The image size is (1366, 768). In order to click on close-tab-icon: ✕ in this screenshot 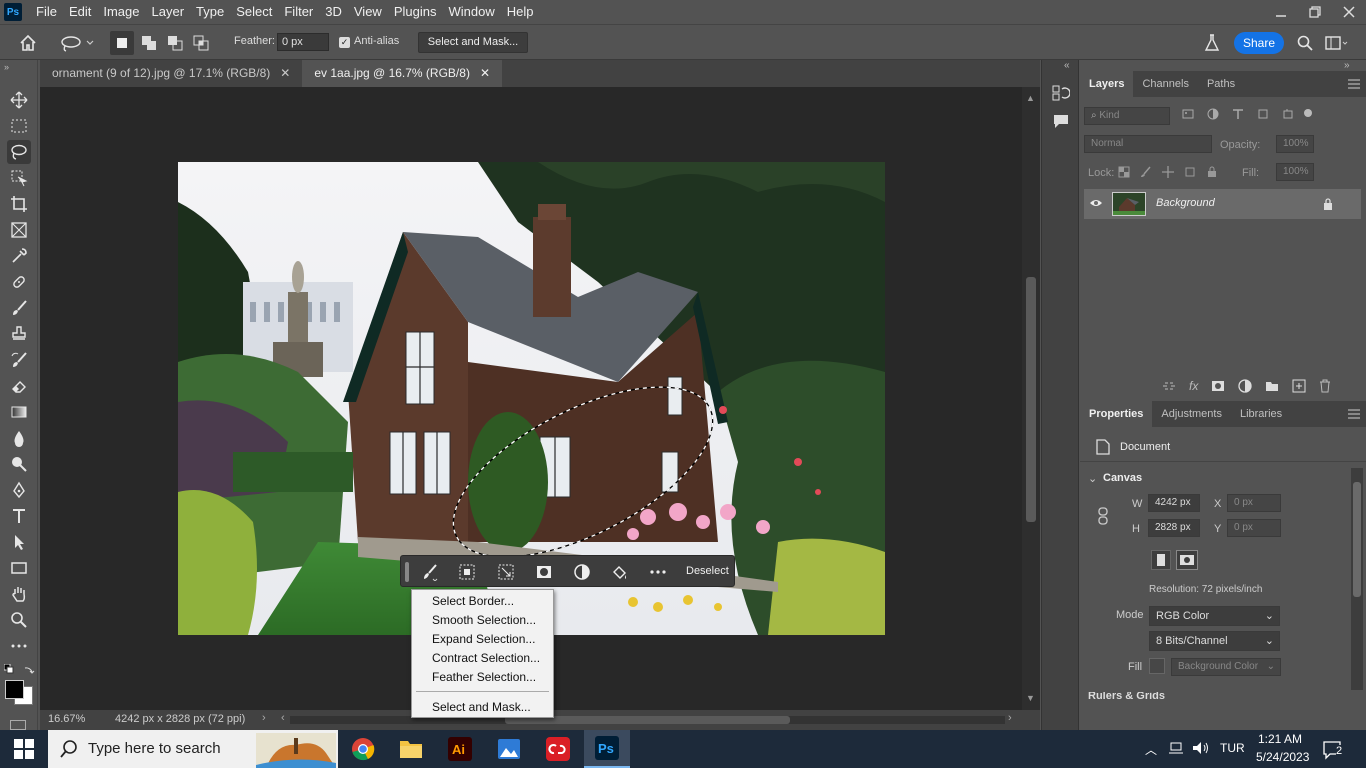, I will do `click(485, 73)`.